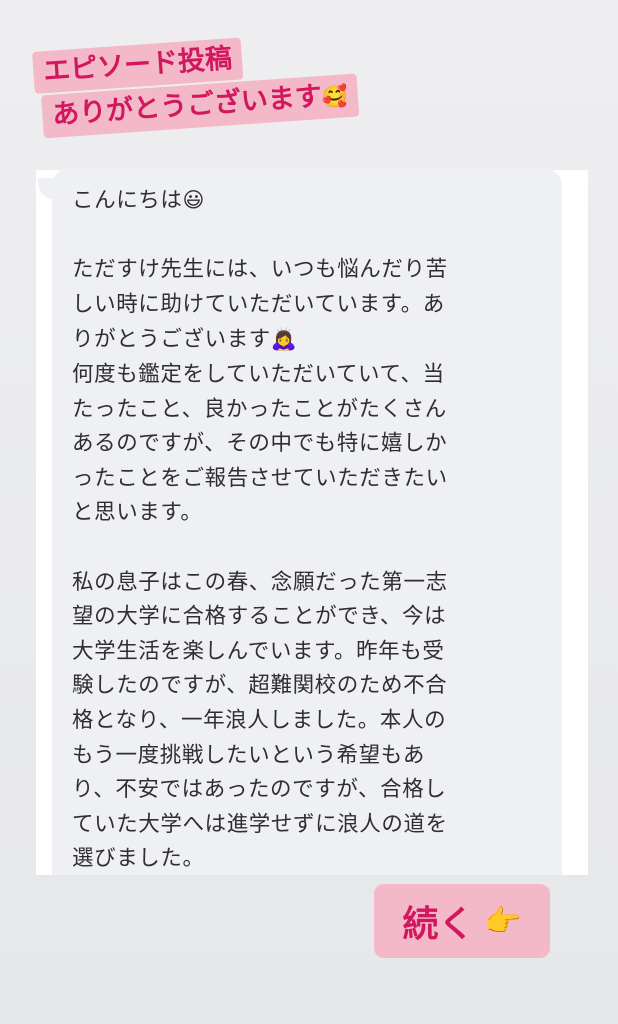  I want to click on paragraph-2-line-1: 私の息子はこの春、念願だった第一志, so click(260, 582).